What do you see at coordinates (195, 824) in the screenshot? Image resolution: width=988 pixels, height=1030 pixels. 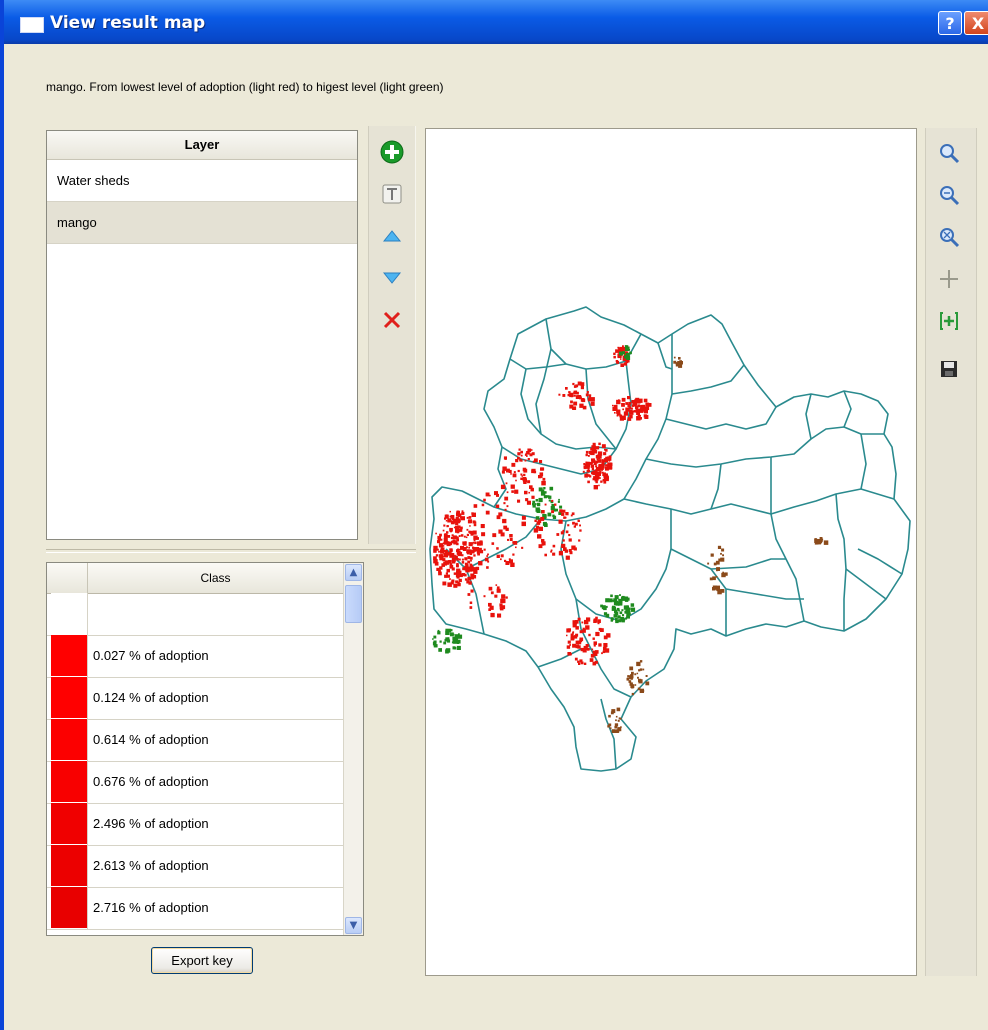 I see `class-row: 2.496 % of adoption` at bounding box center [195, 824].